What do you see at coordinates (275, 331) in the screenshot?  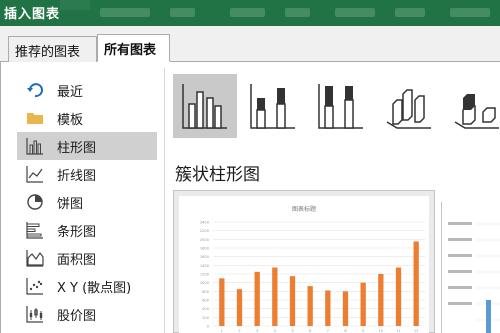 I see `x-tick-label: 4` at bounding box center [275, 331].